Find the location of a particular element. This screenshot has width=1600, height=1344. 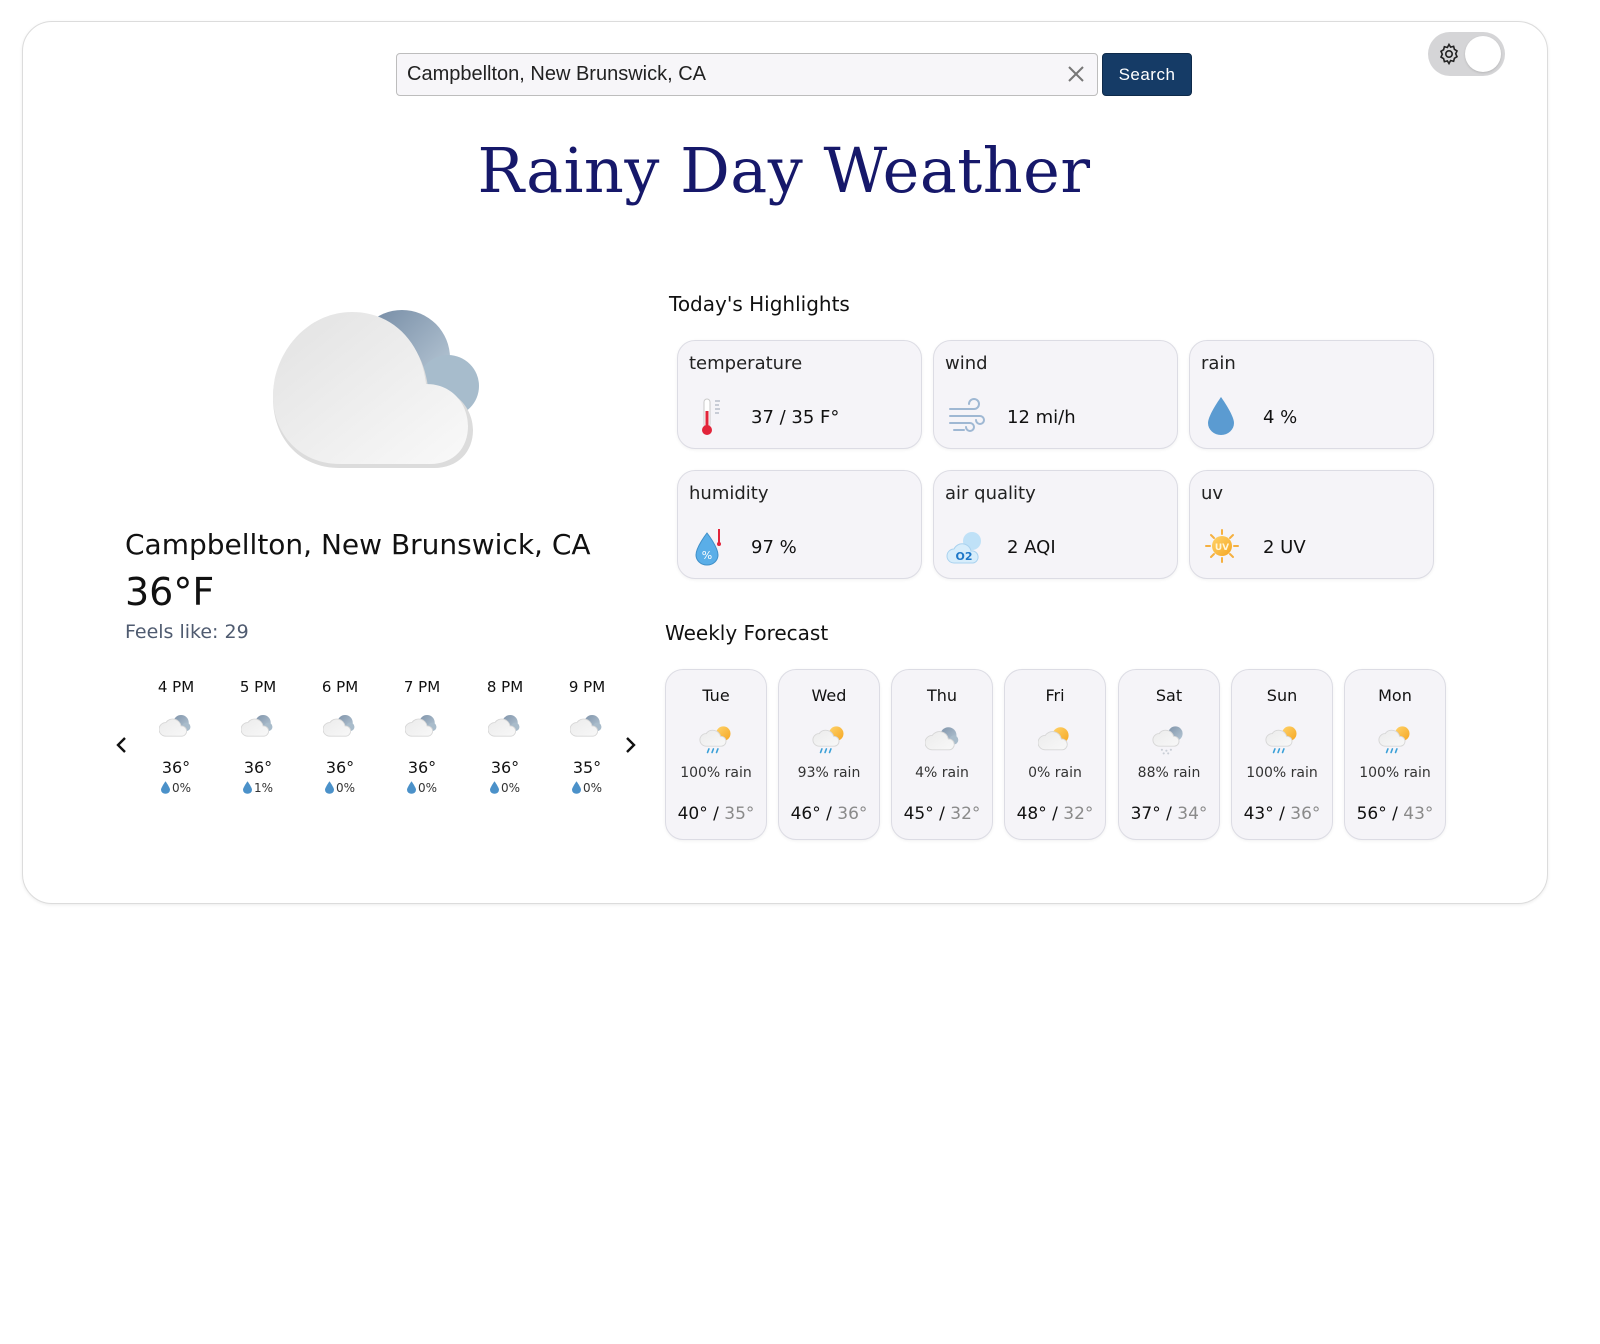

day-name: Mon is located at coordinates (1395, 695).